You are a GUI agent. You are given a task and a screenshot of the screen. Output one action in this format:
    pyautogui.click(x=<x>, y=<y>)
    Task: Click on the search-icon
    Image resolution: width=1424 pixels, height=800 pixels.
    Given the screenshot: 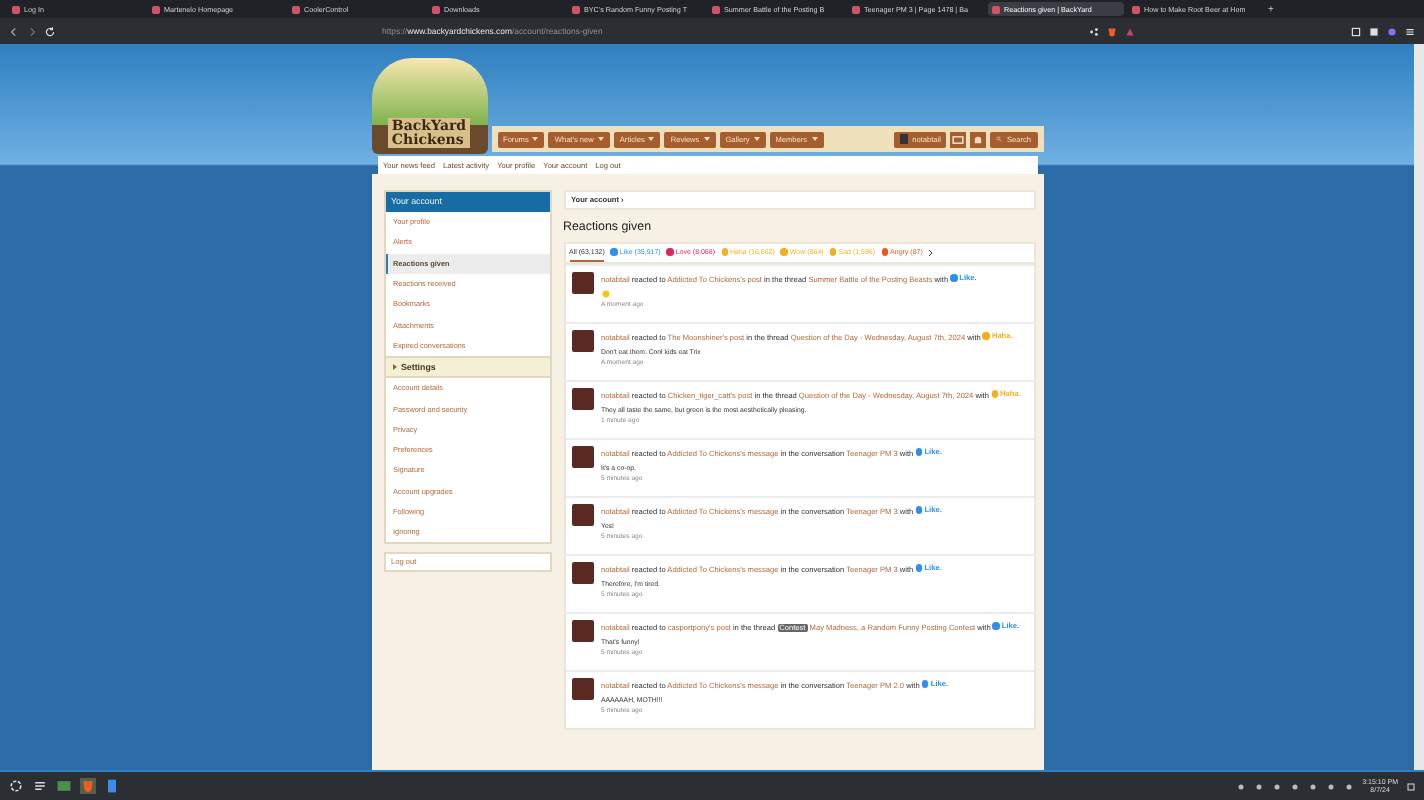 What is the action you would take?
    pyautogui.click(x=999, y=139)
    